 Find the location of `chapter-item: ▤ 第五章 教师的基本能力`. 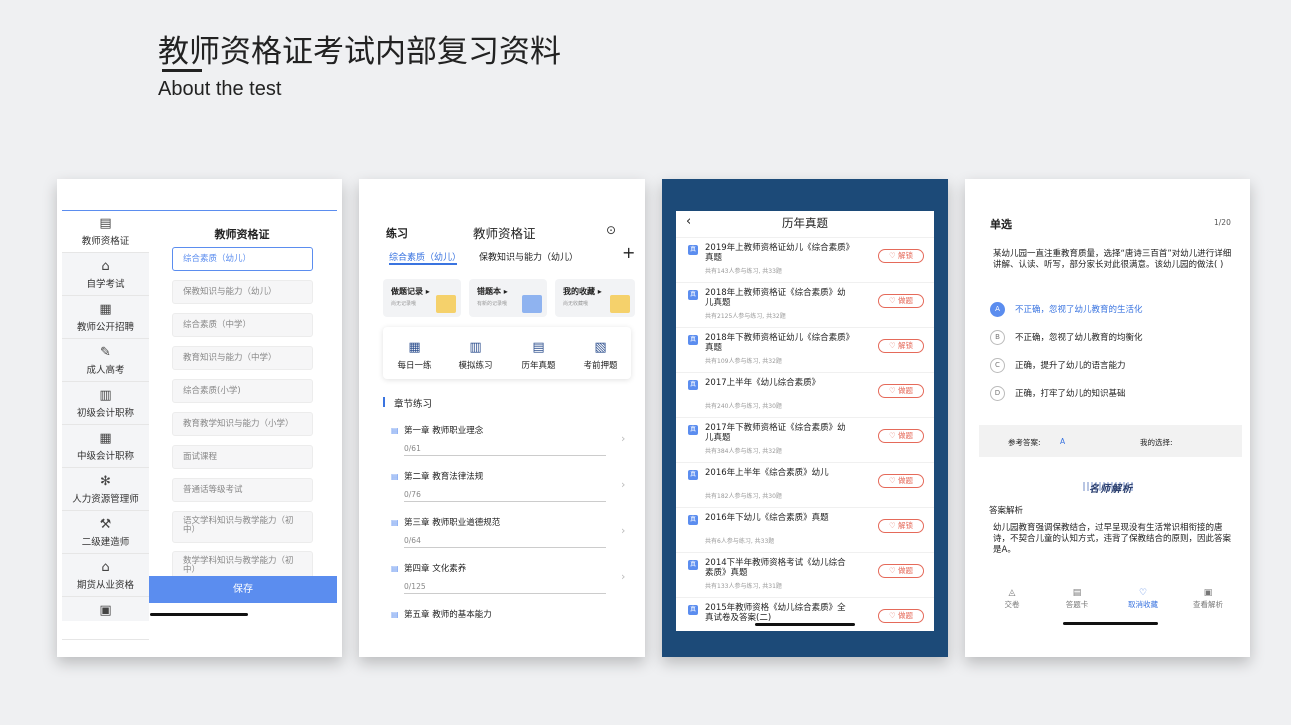

chapter-item: ▤ 第五章 教师的基本能力 is located at coordinates (511, 626).